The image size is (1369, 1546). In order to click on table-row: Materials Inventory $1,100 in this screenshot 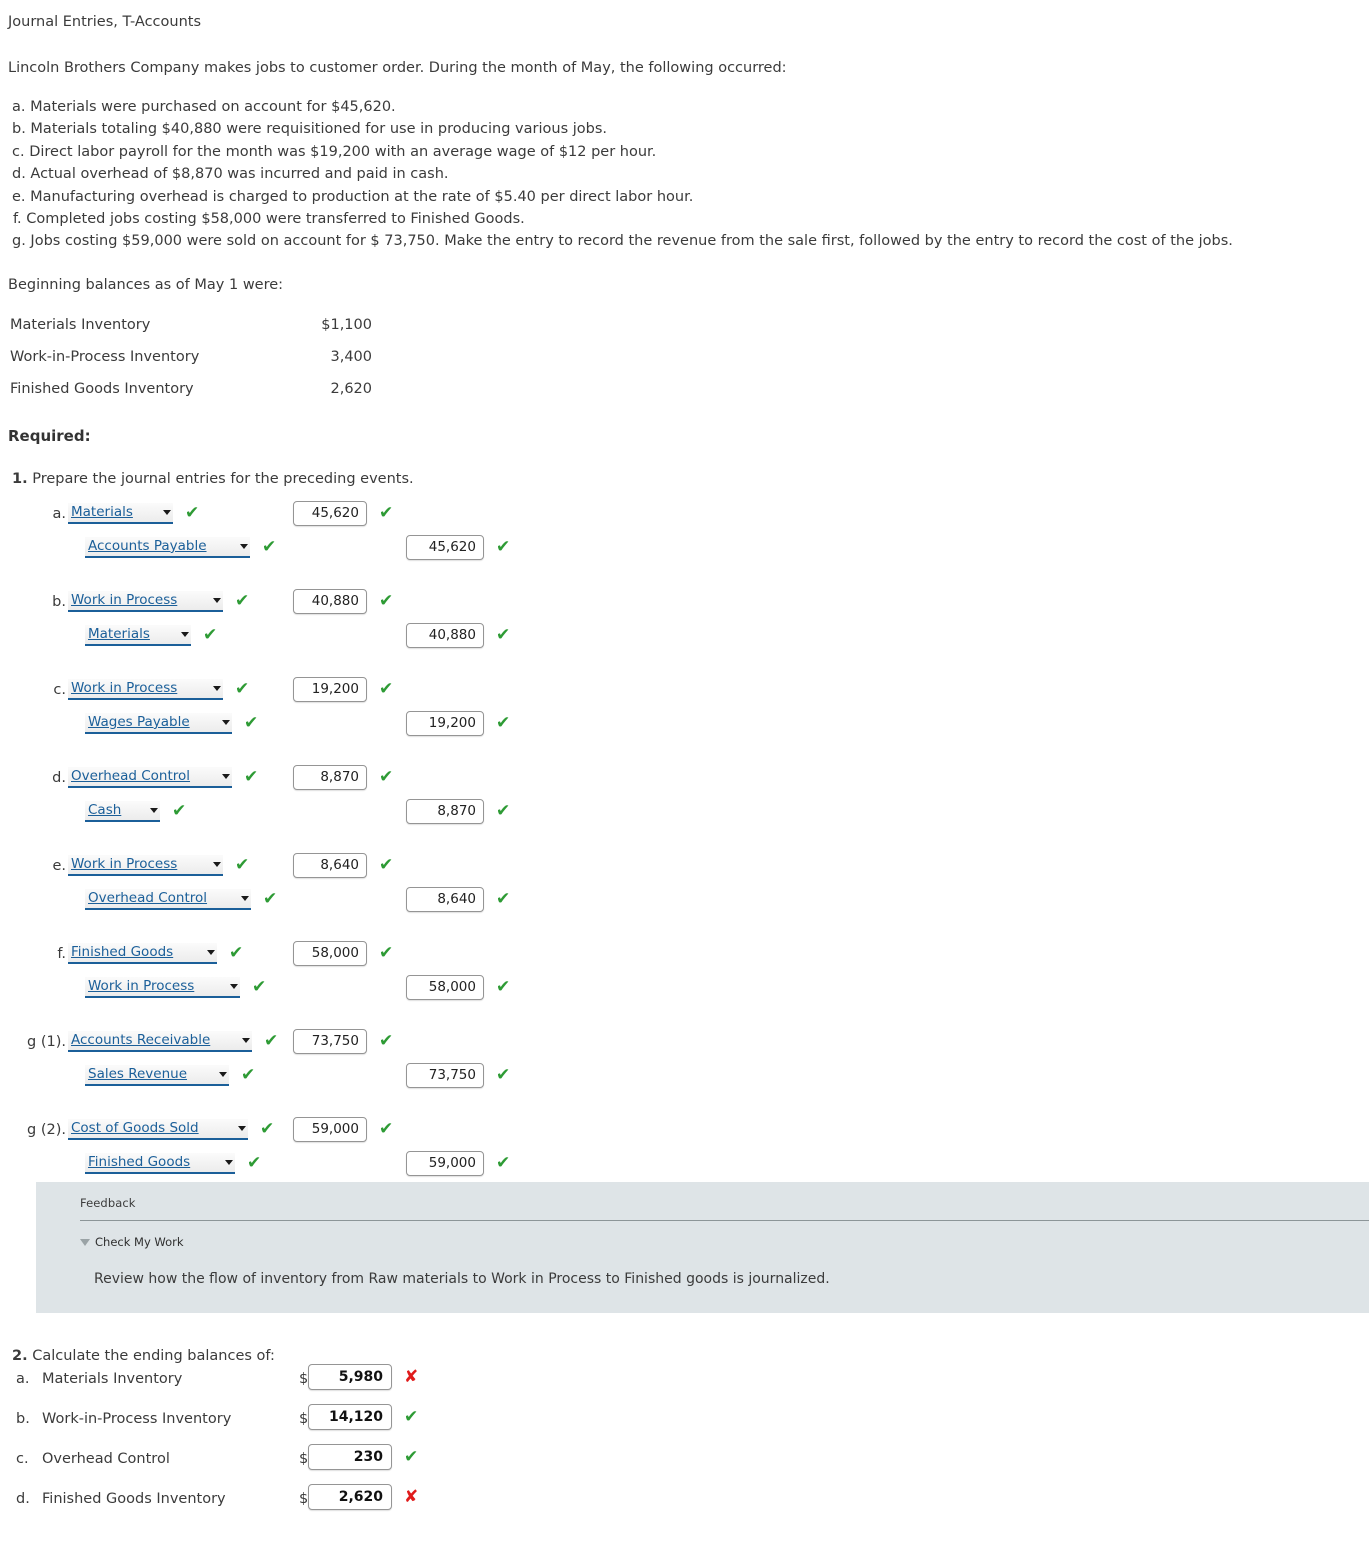, I will do `click(191, 325)`.